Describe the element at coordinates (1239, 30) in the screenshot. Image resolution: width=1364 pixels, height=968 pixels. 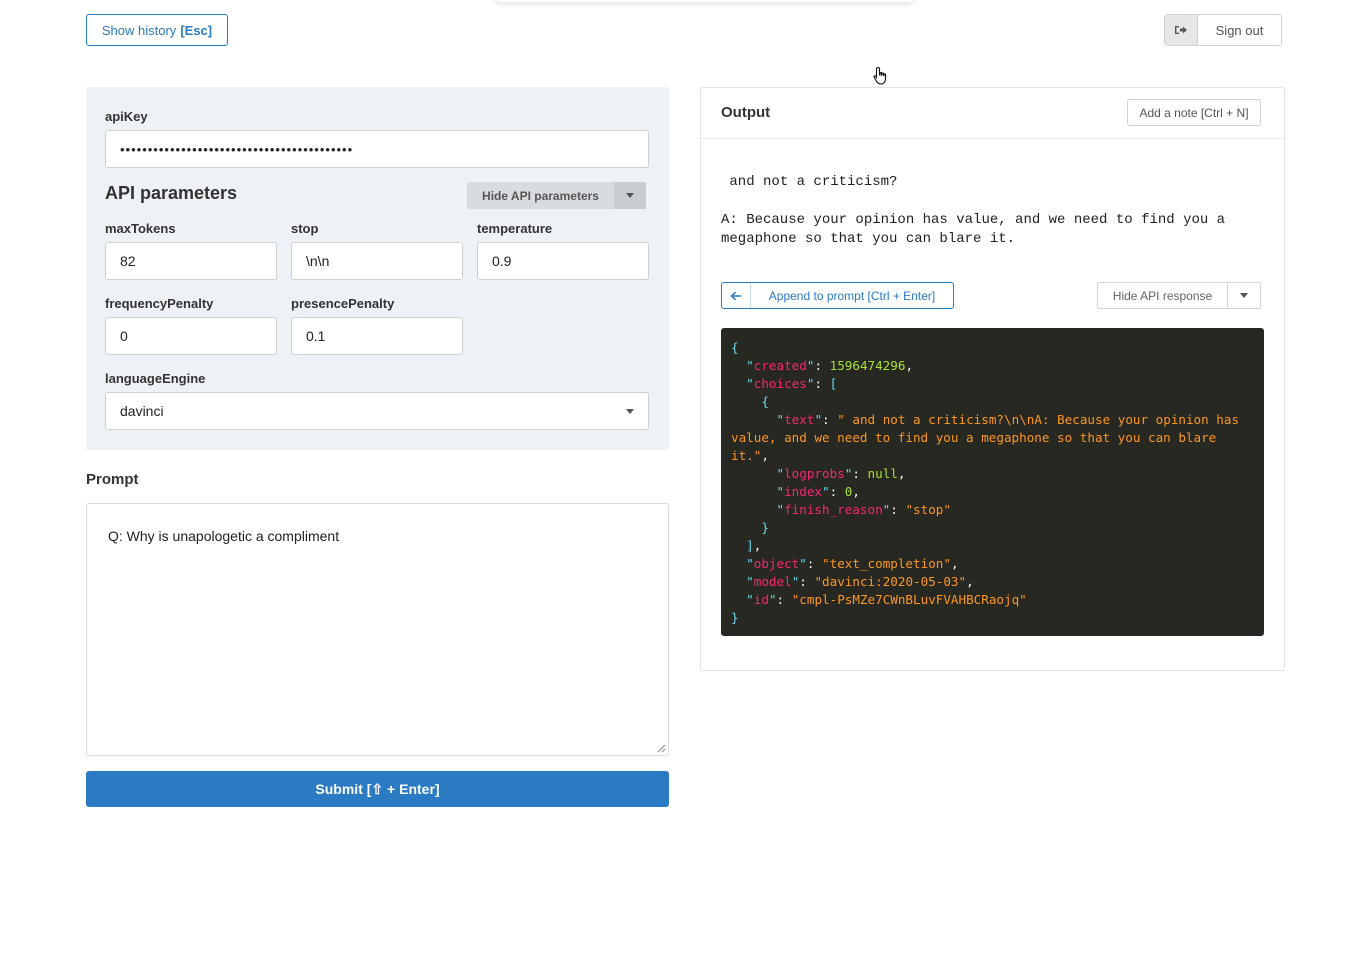
I see `sign-out-label: Sign out` at that location.